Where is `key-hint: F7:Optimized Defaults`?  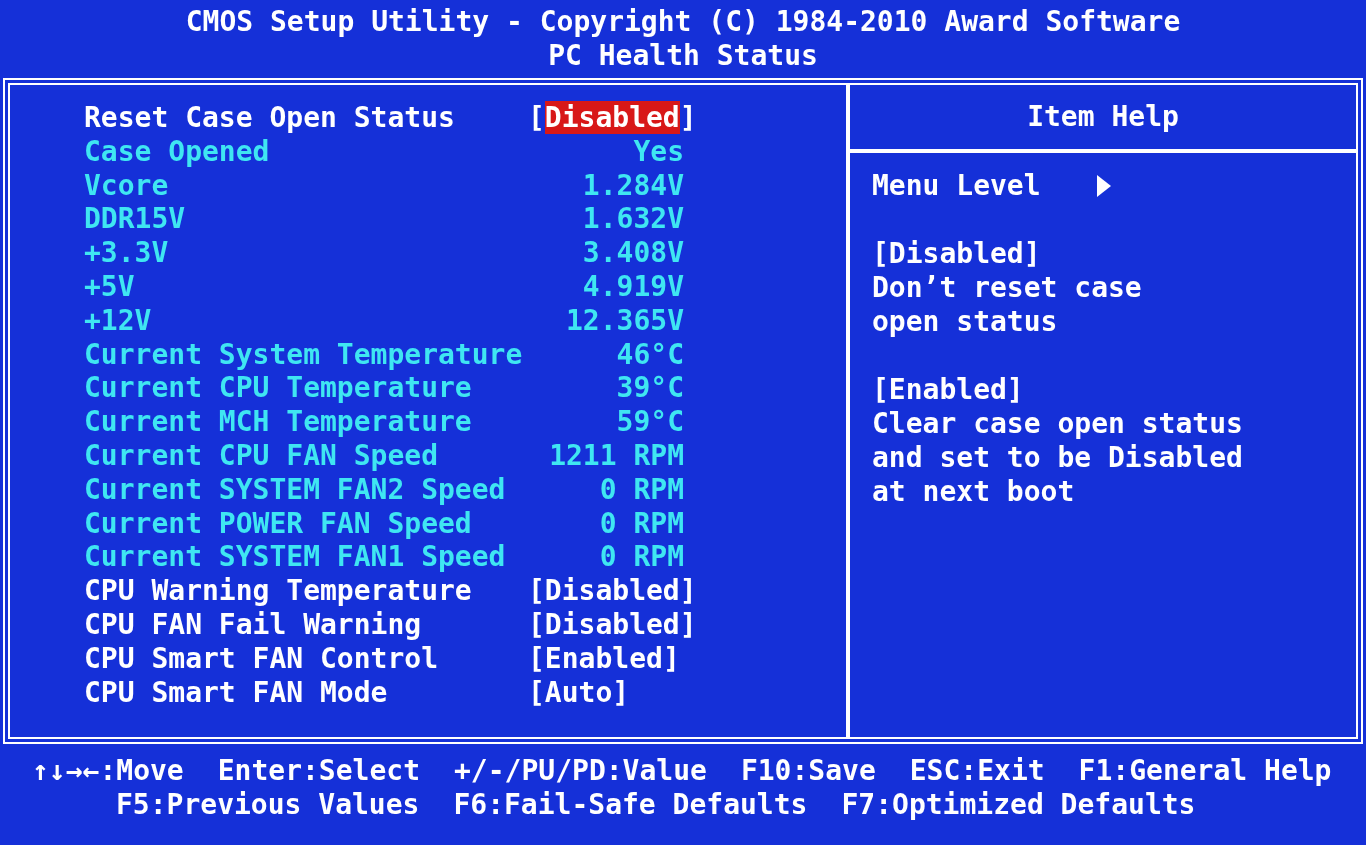 key-hint: F7:Optimized Defaults is located at coordinates (1018, 805).